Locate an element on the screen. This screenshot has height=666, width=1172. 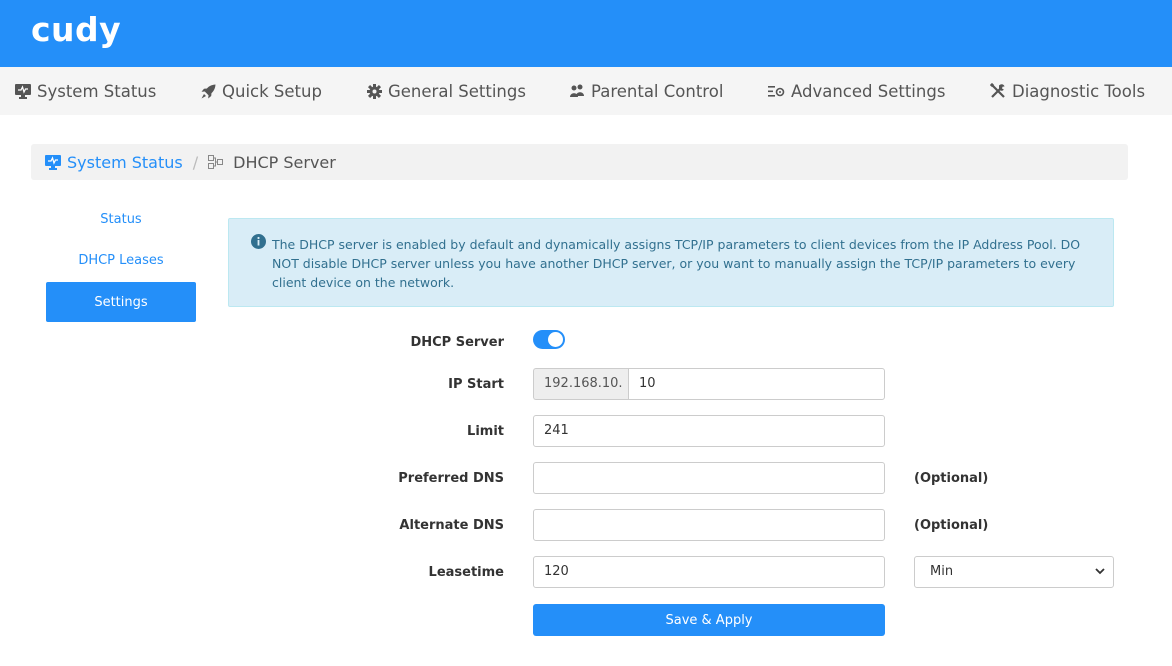
leasetime-unit-select: Min is located at coordinates (1014, 572).